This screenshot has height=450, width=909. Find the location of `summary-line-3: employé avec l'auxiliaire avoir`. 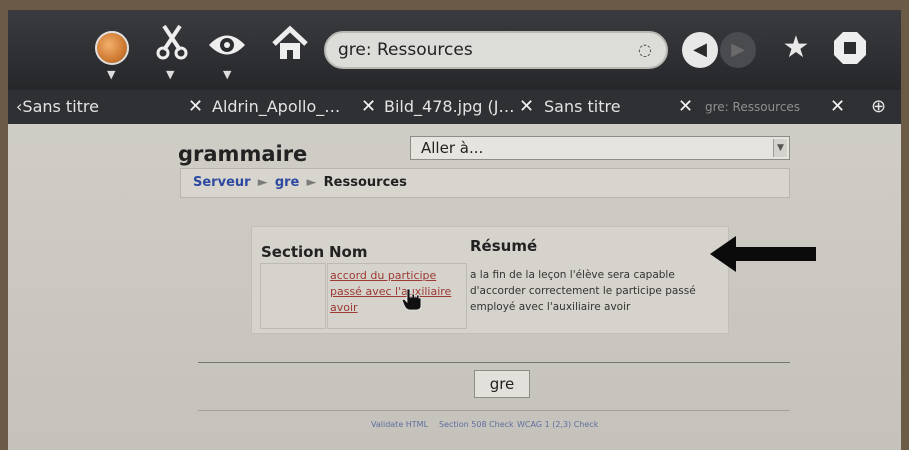

summary-line-3: employé avec l'auxiliaire avoir is located at coordinates (550, 307).